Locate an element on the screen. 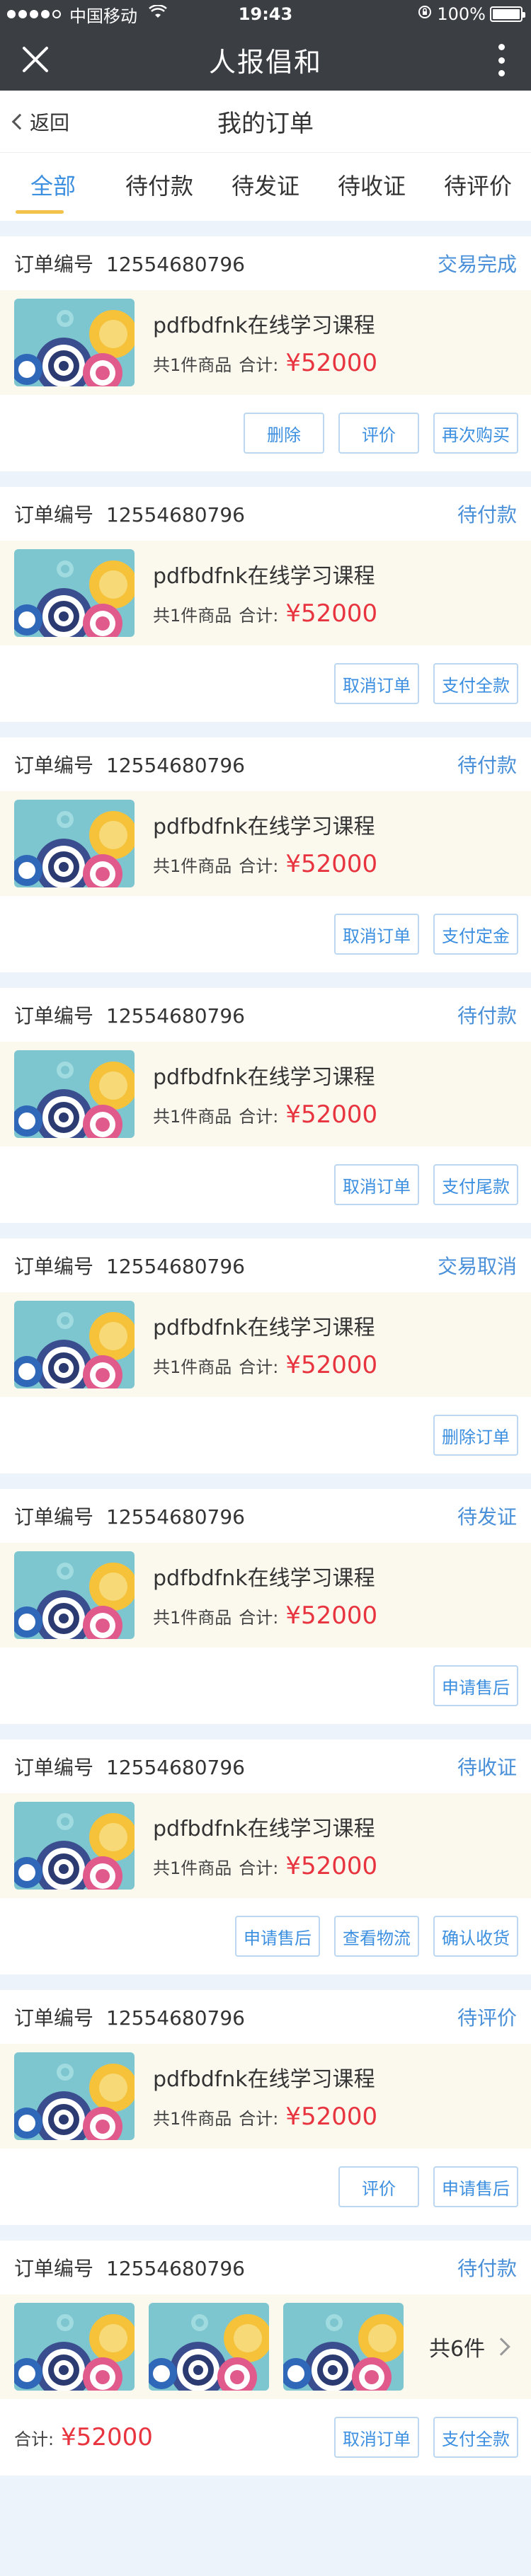 This screenshot has width=531, height=2576. page-nav-bar: 返回 我的订单 is located at coordinates (265, 122).